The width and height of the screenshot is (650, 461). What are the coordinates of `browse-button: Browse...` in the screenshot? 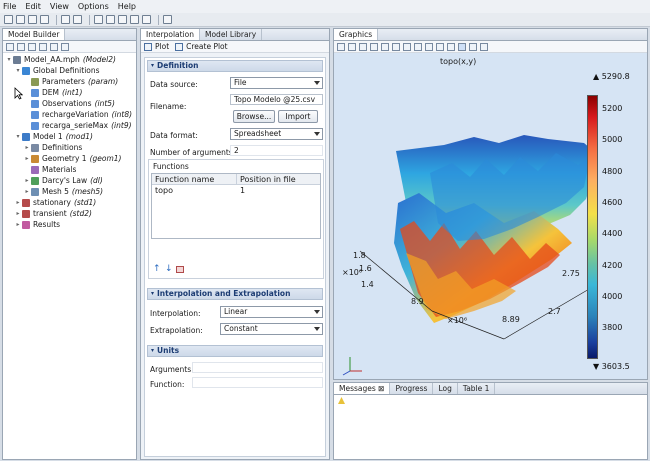 It's located at (254, 116).